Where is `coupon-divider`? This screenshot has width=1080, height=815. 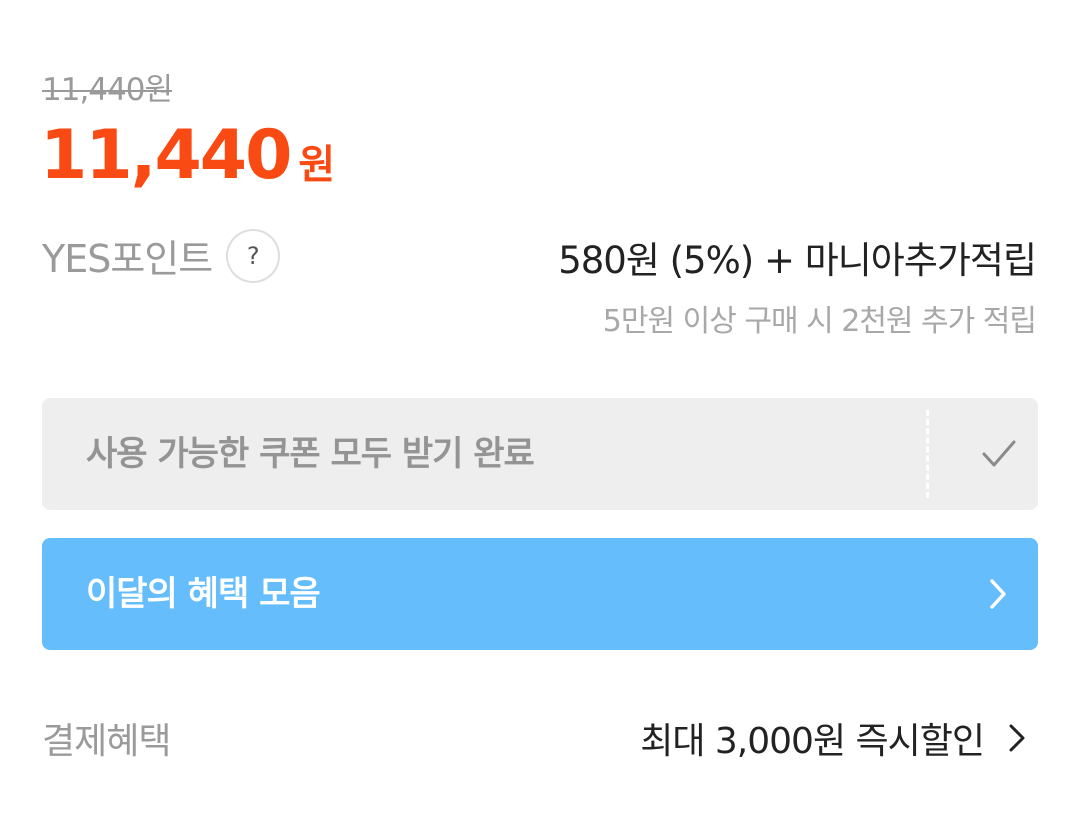 coupon-divider is located at coordinates (927, 454).